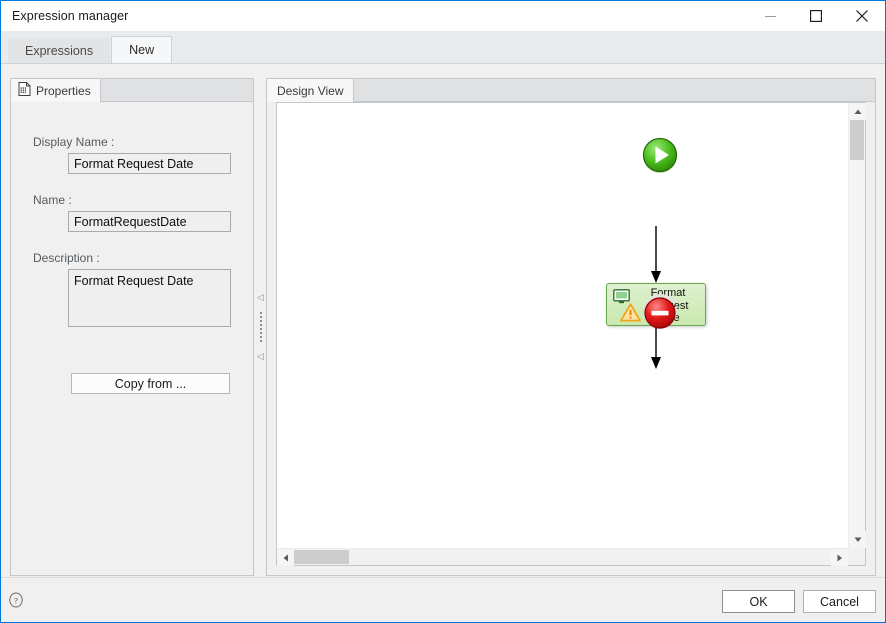  I want to click on design-vertical-scrollbar, so click(857, 325).